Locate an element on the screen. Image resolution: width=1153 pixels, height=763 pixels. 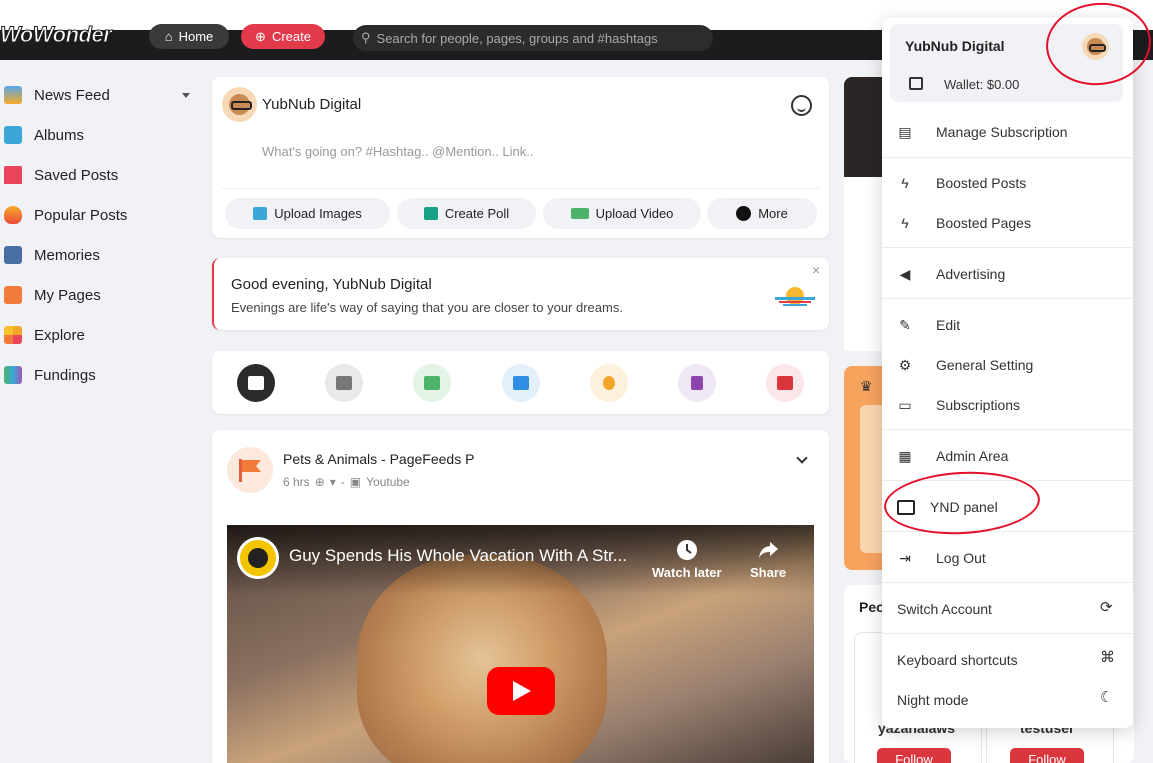
menu-item-advertising: ◀ Advertising is located at coordinates (1012, 274).